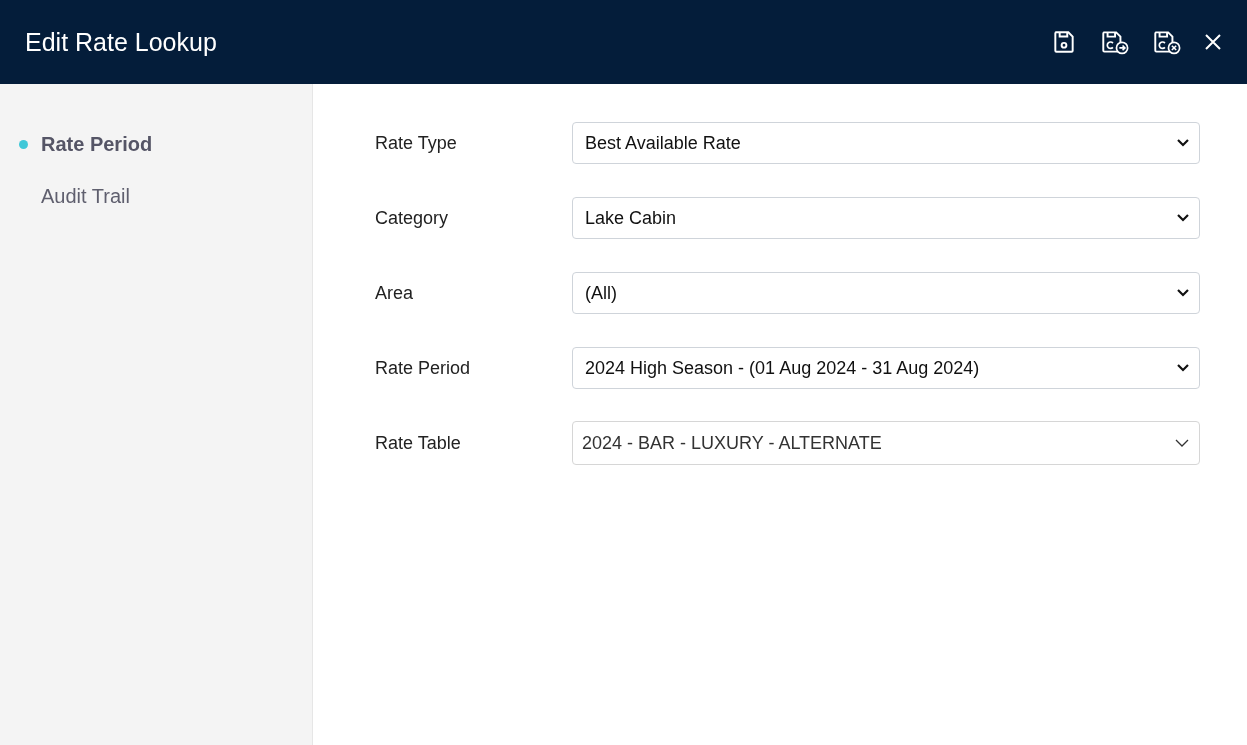 The image size is (1247, 745). I want to click on dropdown-field: Lake Cabin, so click(886, 218).